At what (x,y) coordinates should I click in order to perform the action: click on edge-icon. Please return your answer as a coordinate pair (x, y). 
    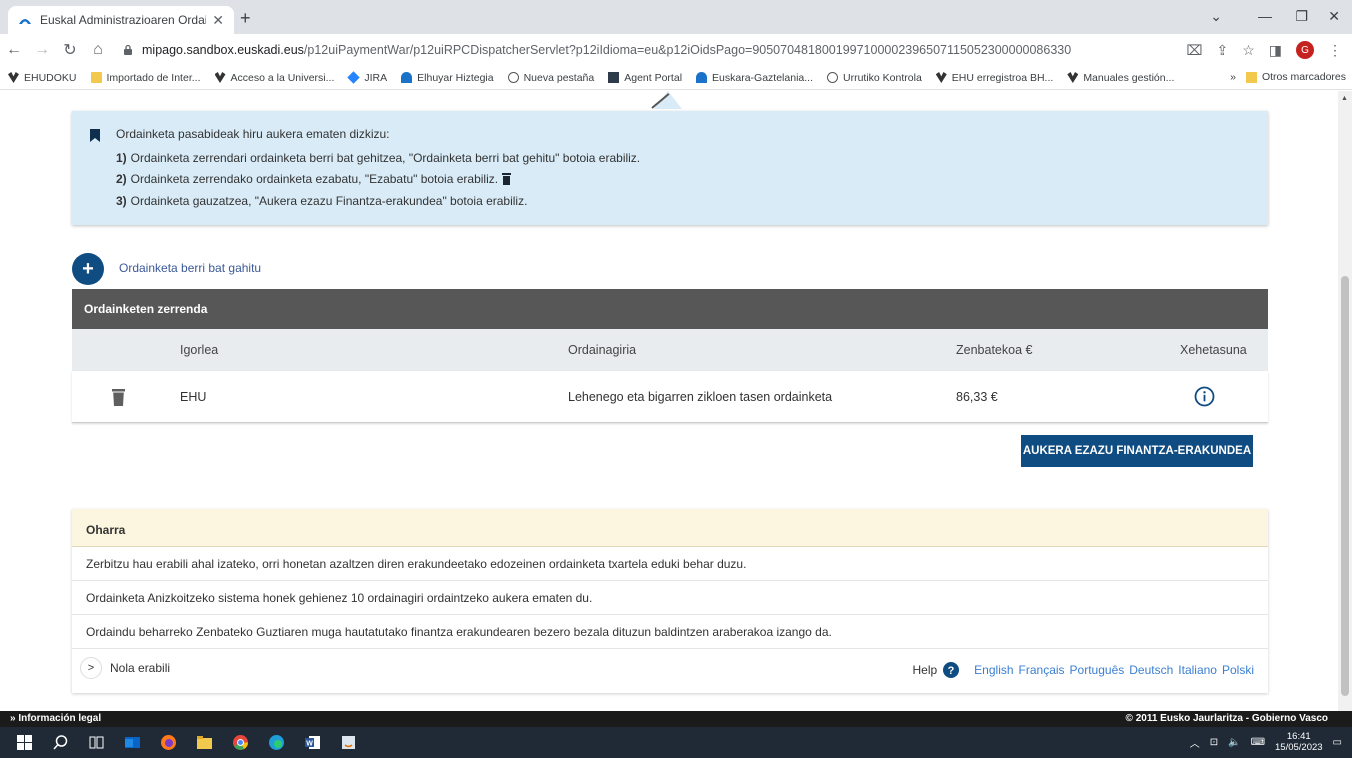
    Looking at the image, I should click on (276, 742).